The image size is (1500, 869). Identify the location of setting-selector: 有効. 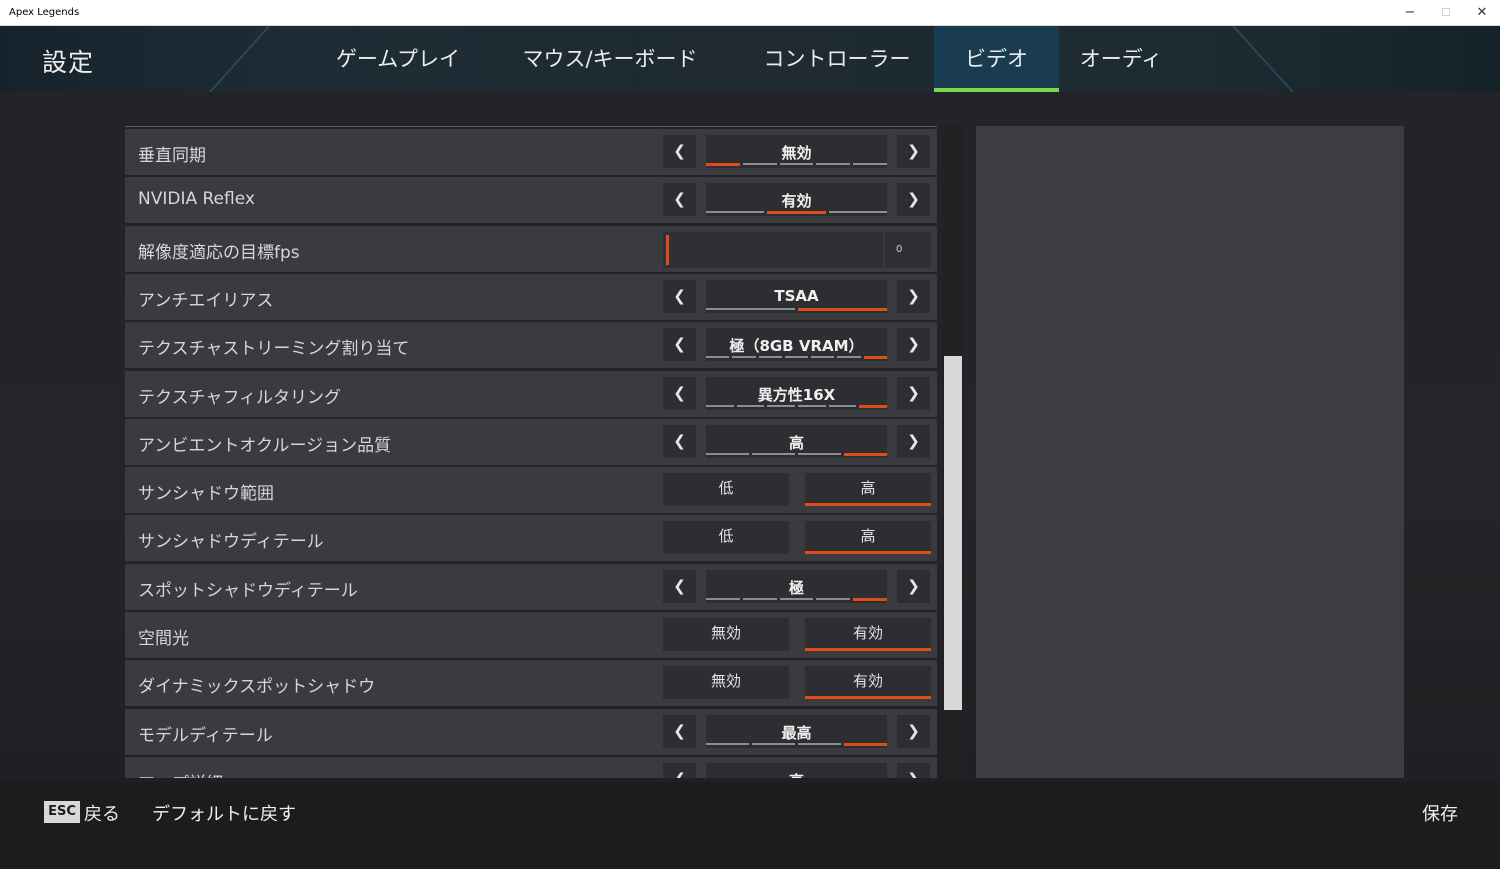
(796, 200).